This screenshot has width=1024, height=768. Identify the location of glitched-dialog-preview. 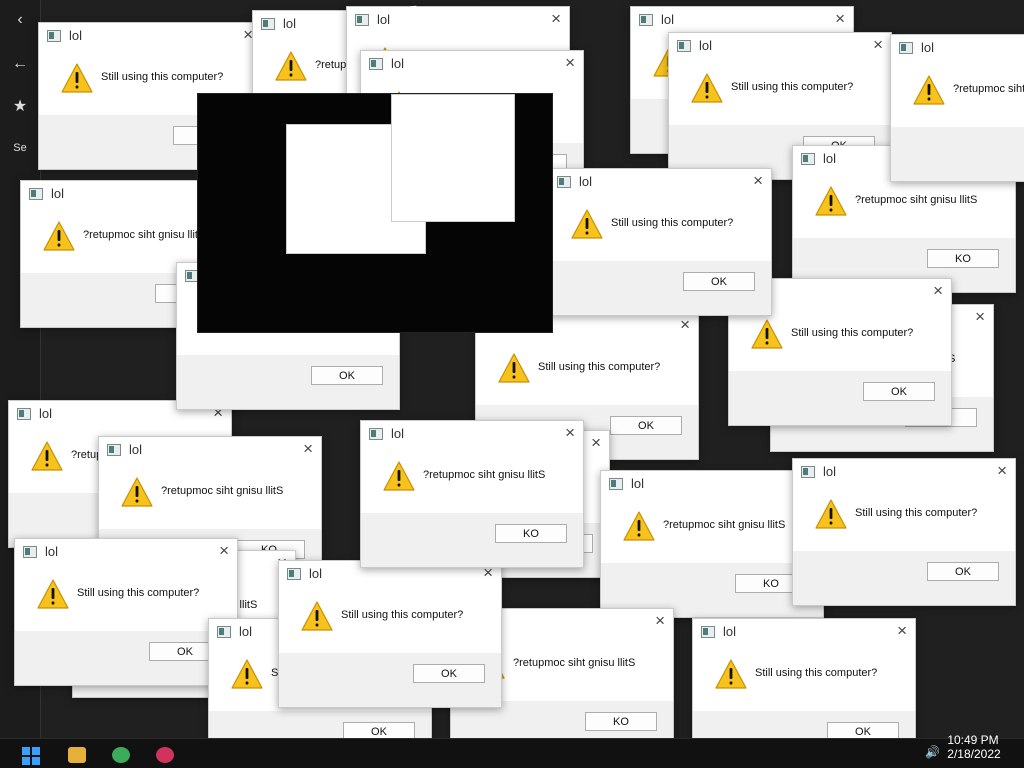
(375, 213).